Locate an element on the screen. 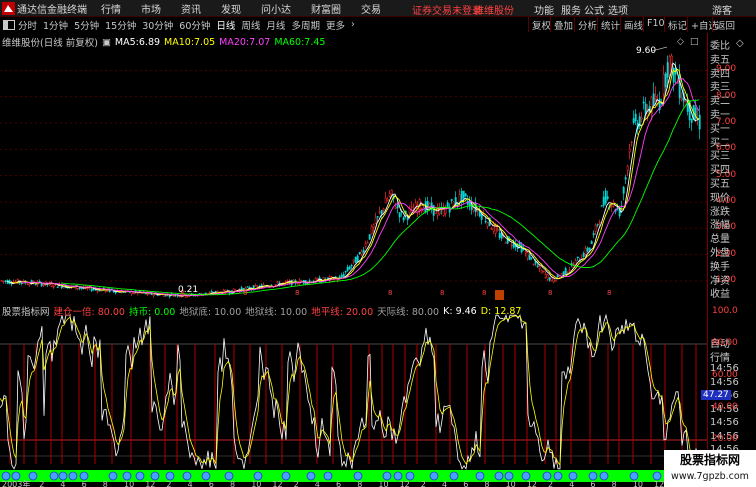 The width and height of the screenshot is (756, 487). menu-functions: 功能 is located at coordinates (544, 9).